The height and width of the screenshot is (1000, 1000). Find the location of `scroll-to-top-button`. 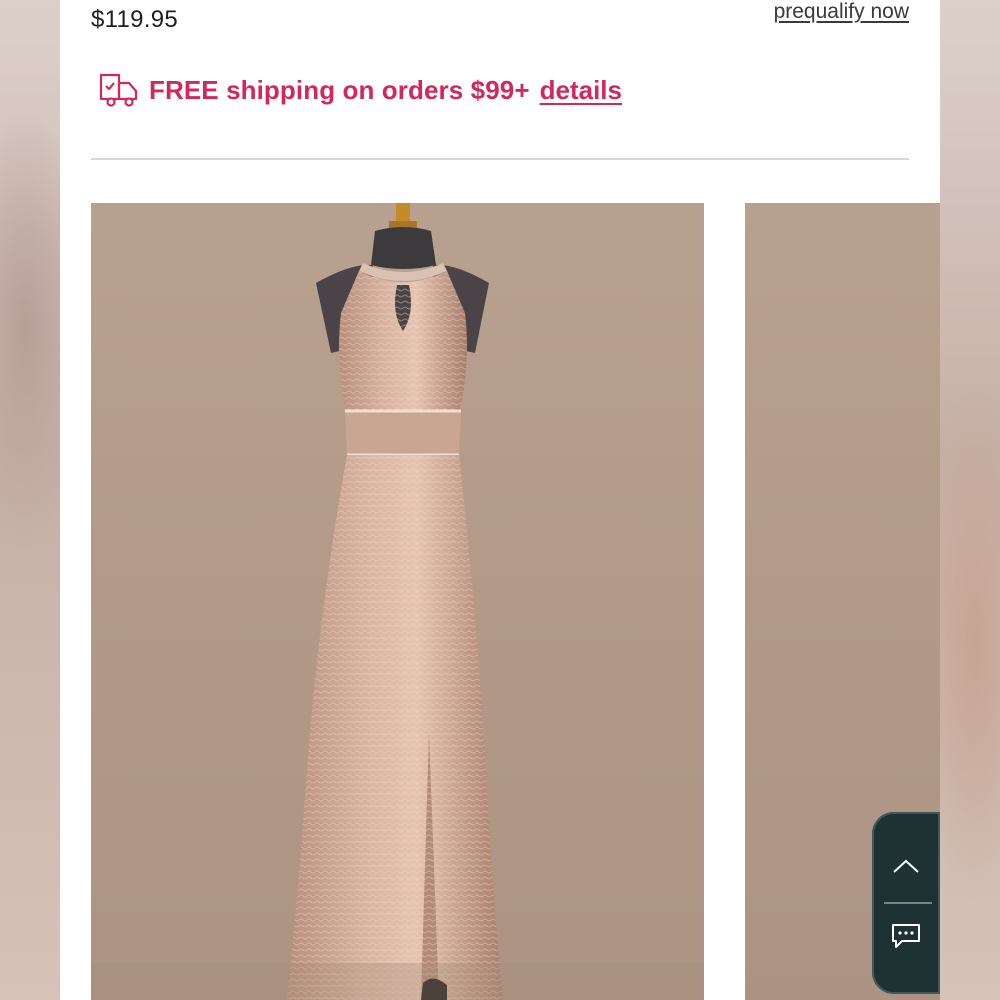

scroll-to-top-button is located at coordinates (906, 866).